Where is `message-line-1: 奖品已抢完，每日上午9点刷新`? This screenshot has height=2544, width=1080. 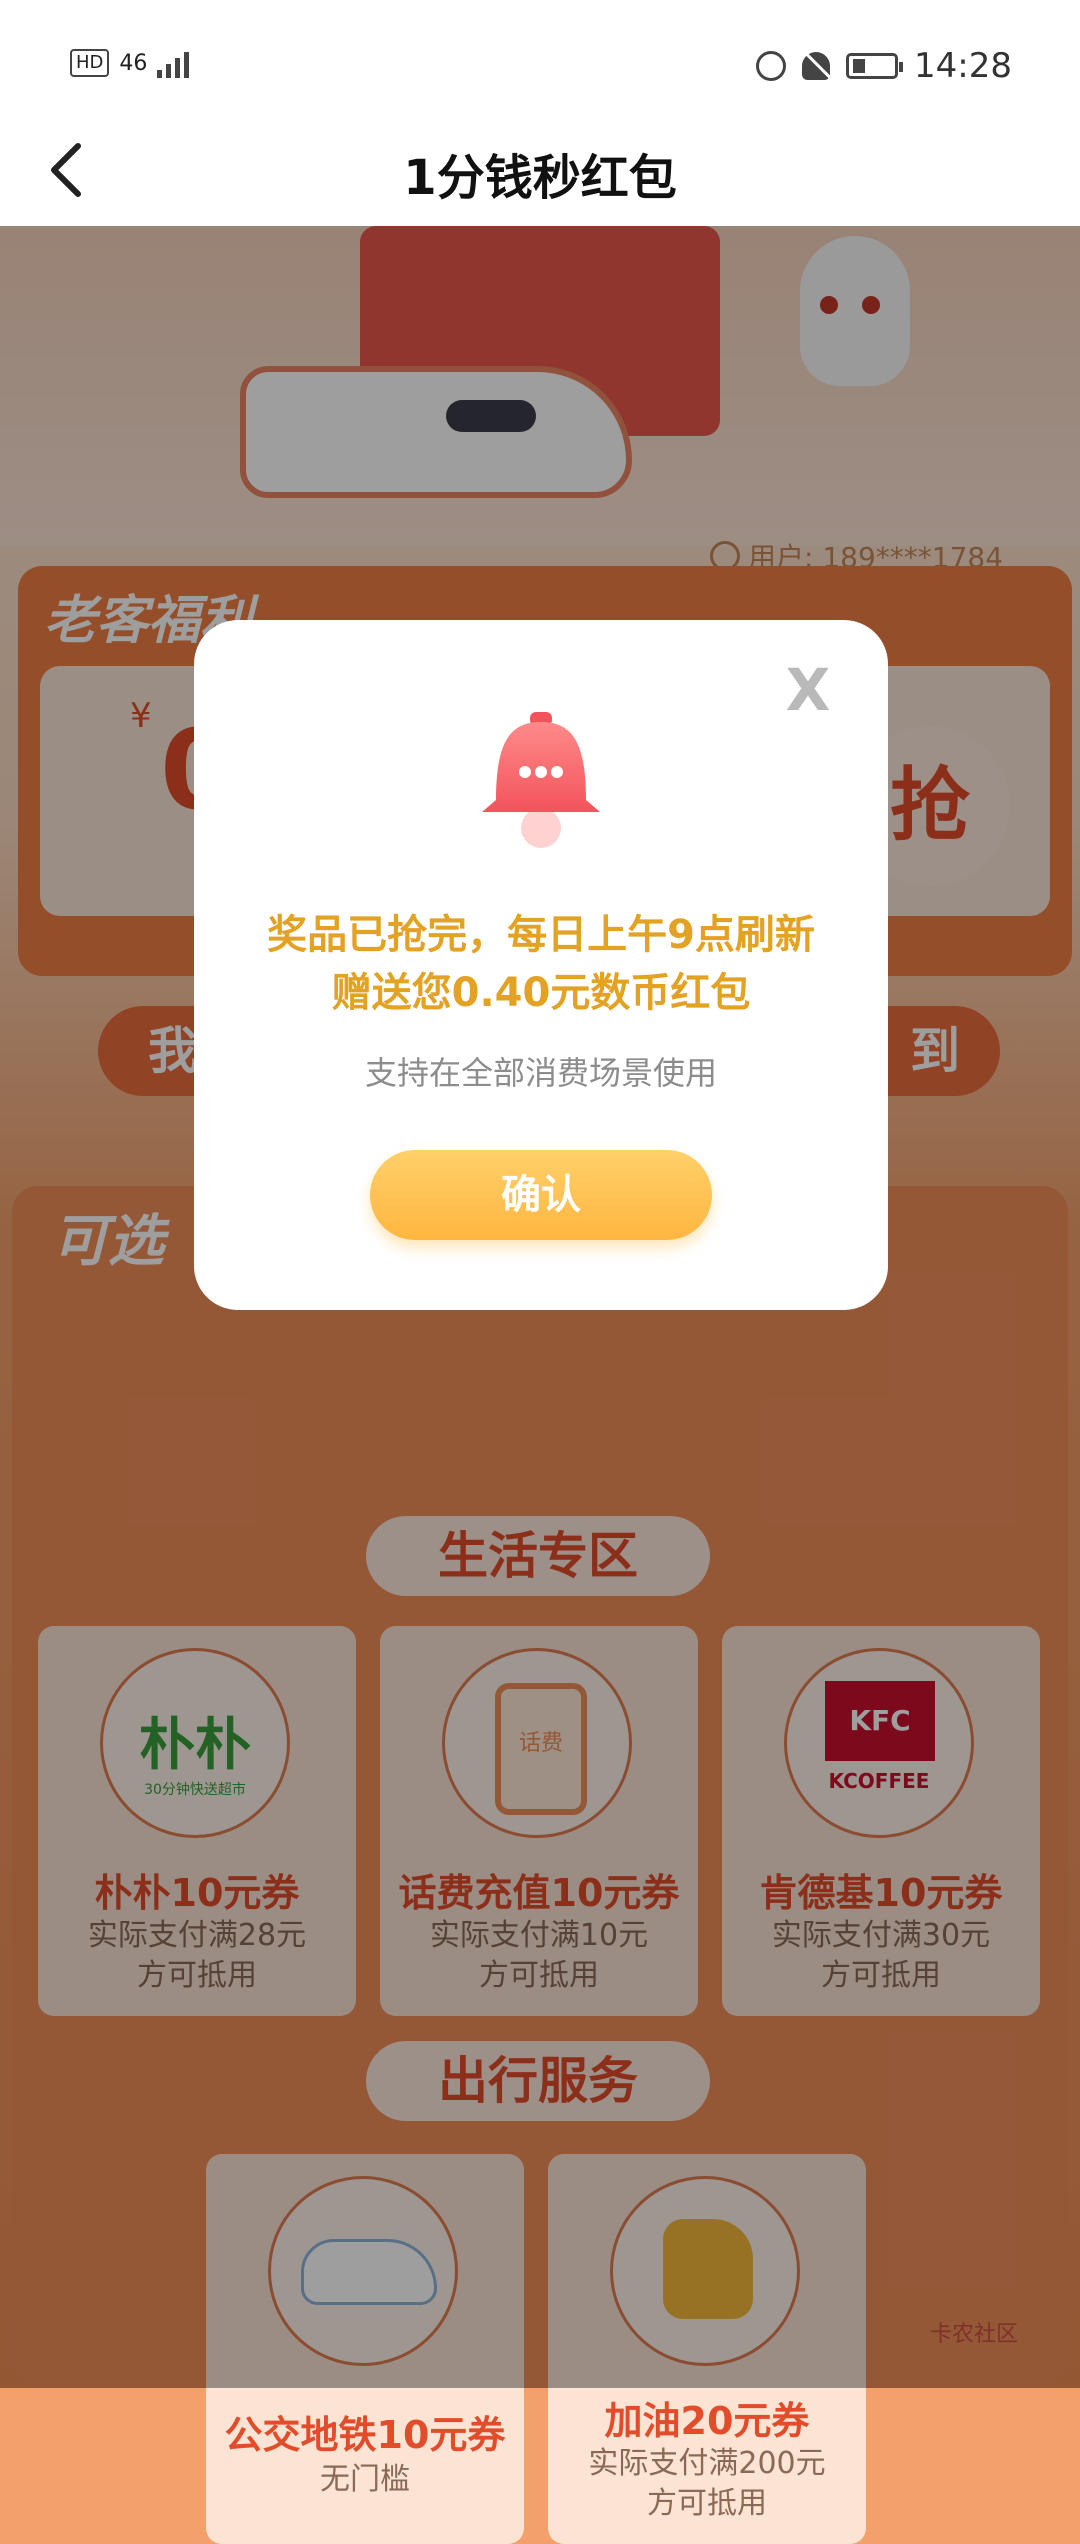
message-line-1: 奖品已抢完，每日上午9点刷新 is located at coordinates (541, 935).